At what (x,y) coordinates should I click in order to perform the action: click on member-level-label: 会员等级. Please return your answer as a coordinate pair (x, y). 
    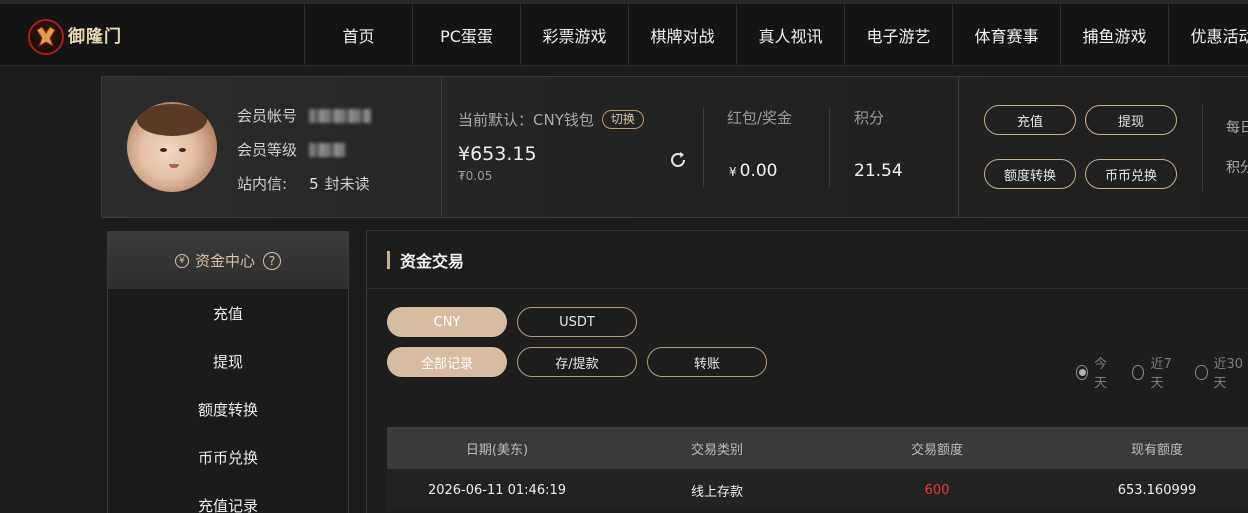
    Looking at the image, I should click on (267, 150).